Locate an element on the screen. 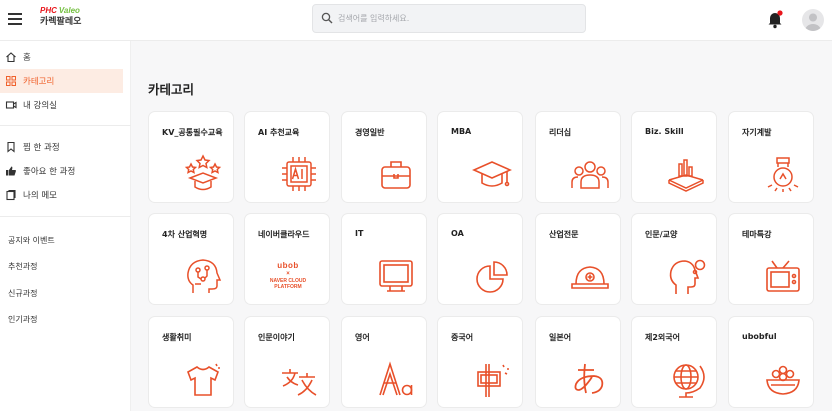 Image resolution: width=832 pixels, height=411 pixels. category-card-english: 영어 is located at coordinates (384, 362).